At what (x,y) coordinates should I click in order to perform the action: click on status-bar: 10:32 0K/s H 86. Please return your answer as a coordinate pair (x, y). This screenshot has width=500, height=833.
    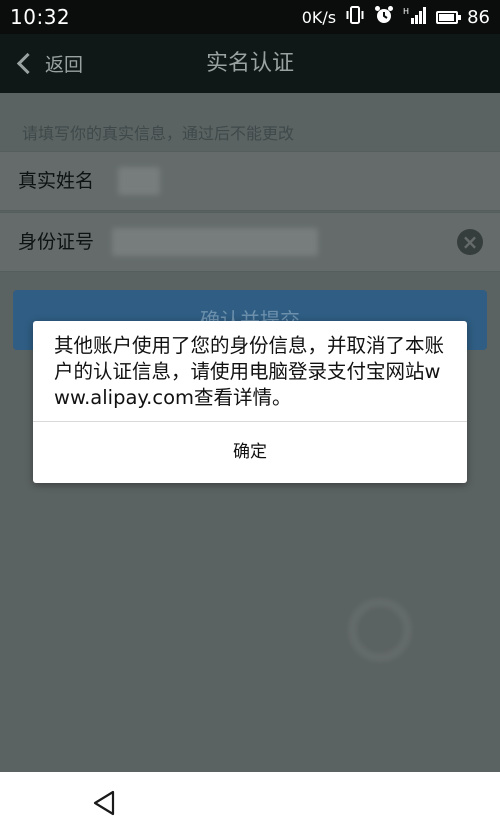
    Looking at the image, I should click on (250, 17).